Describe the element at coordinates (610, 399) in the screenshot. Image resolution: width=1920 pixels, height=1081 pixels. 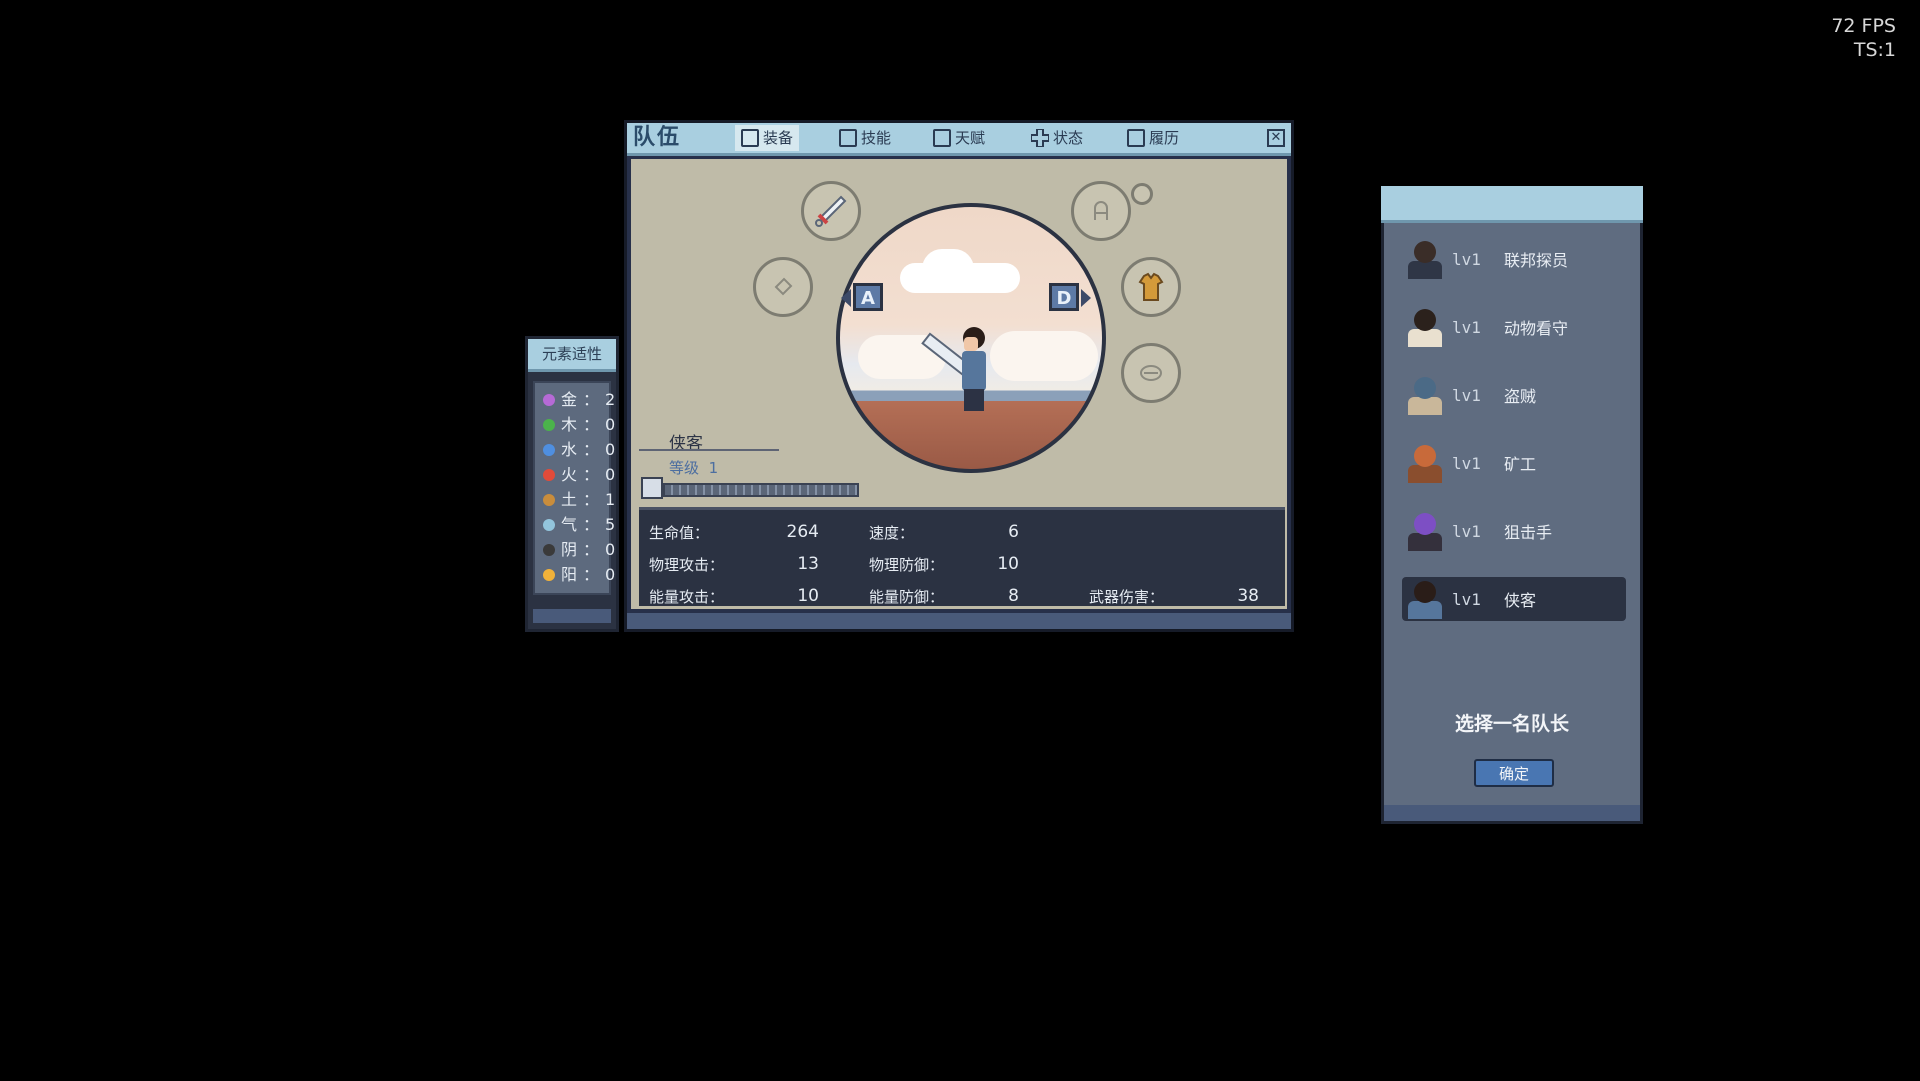
I see `element-value: 2` at that location.